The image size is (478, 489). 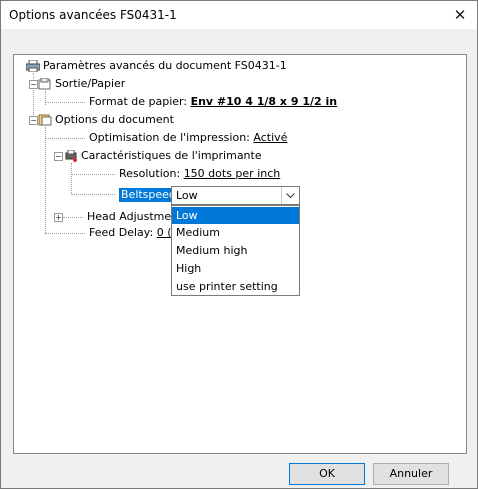 I want to click on dropdown-option: Medium, so click(x=235, y=232).